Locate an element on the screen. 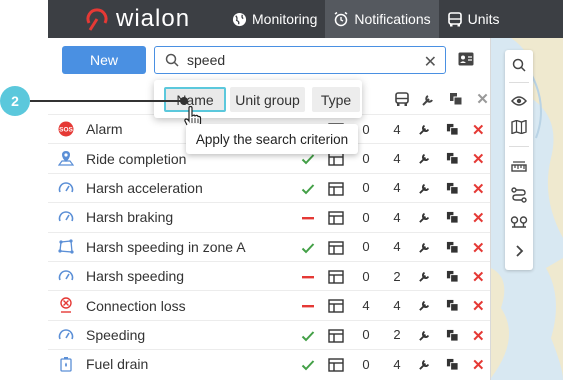 This screenshot has width=563, height=380. map-search-icon is located at coordinates (519, 65).